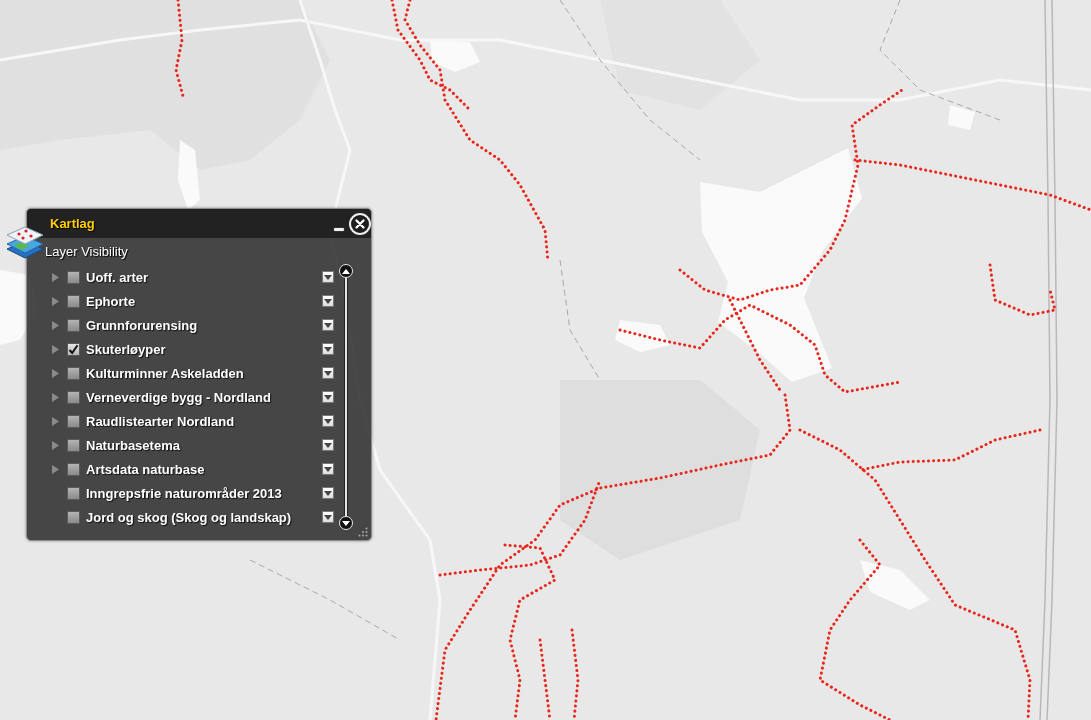 The image size is (1091, 720). I want to click on layer-label: Grunnforurensing, so click(142, 325).